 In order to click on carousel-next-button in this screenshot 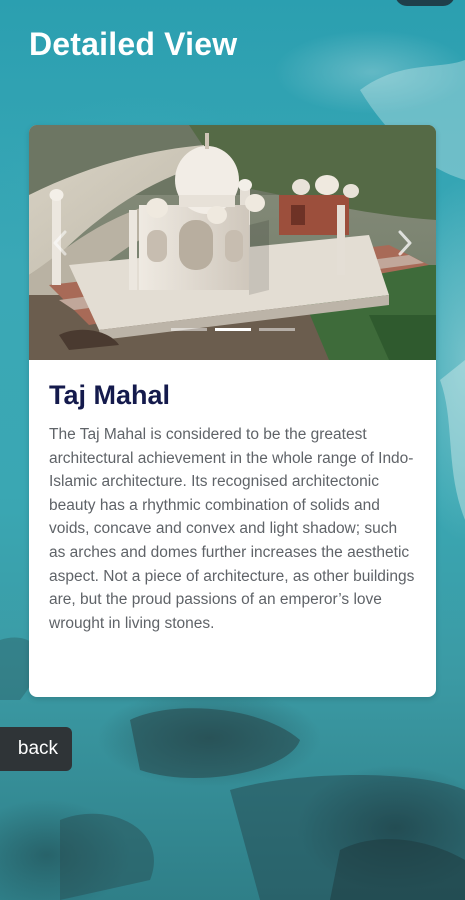, I will do `click(405, 242)`.